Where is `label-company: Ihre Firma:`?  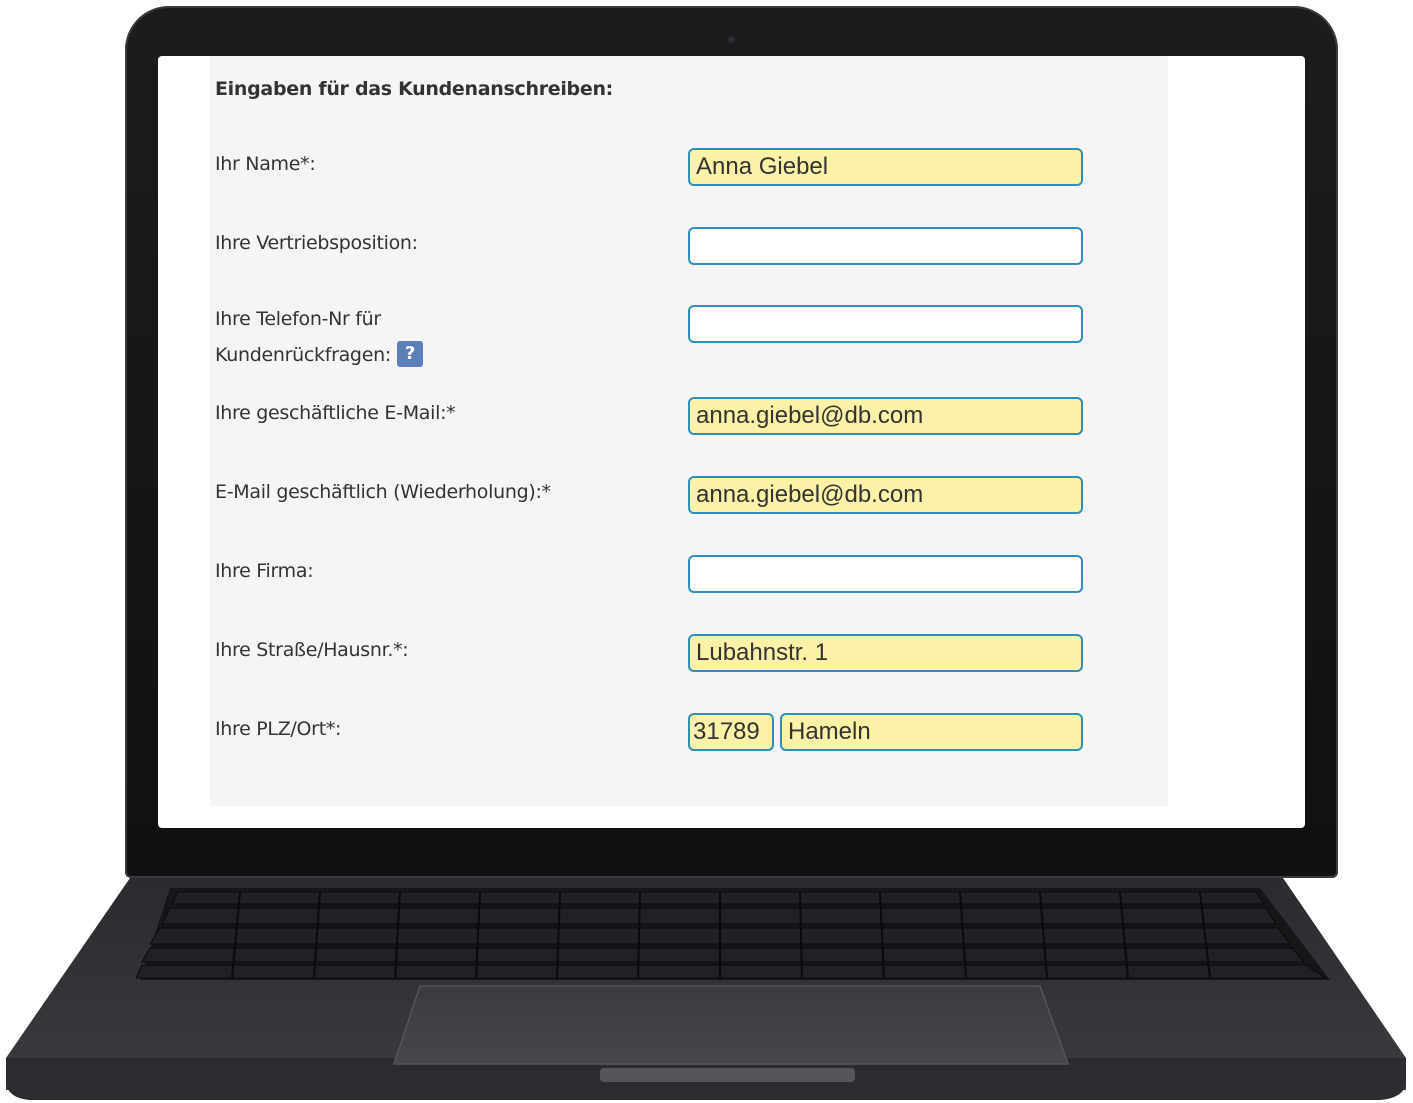 label-company: Ihre Firma: is located at coordinates (264, 571).